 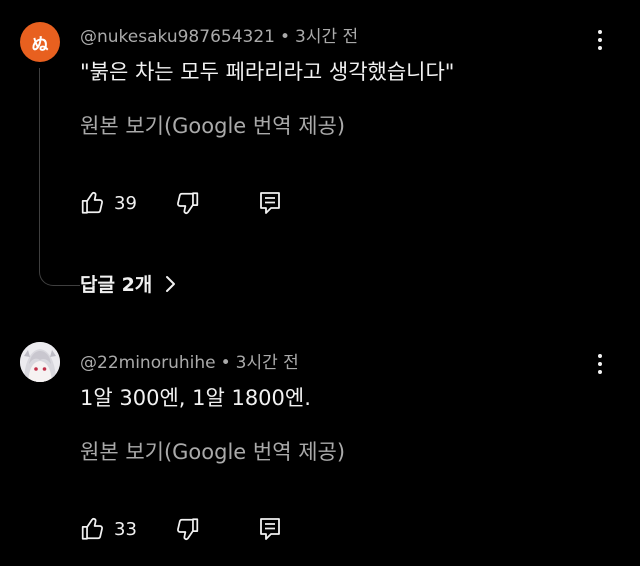 I want to click on comment-meta: @22minoruhihe • 3시간 전, so click(x=189, y=360).